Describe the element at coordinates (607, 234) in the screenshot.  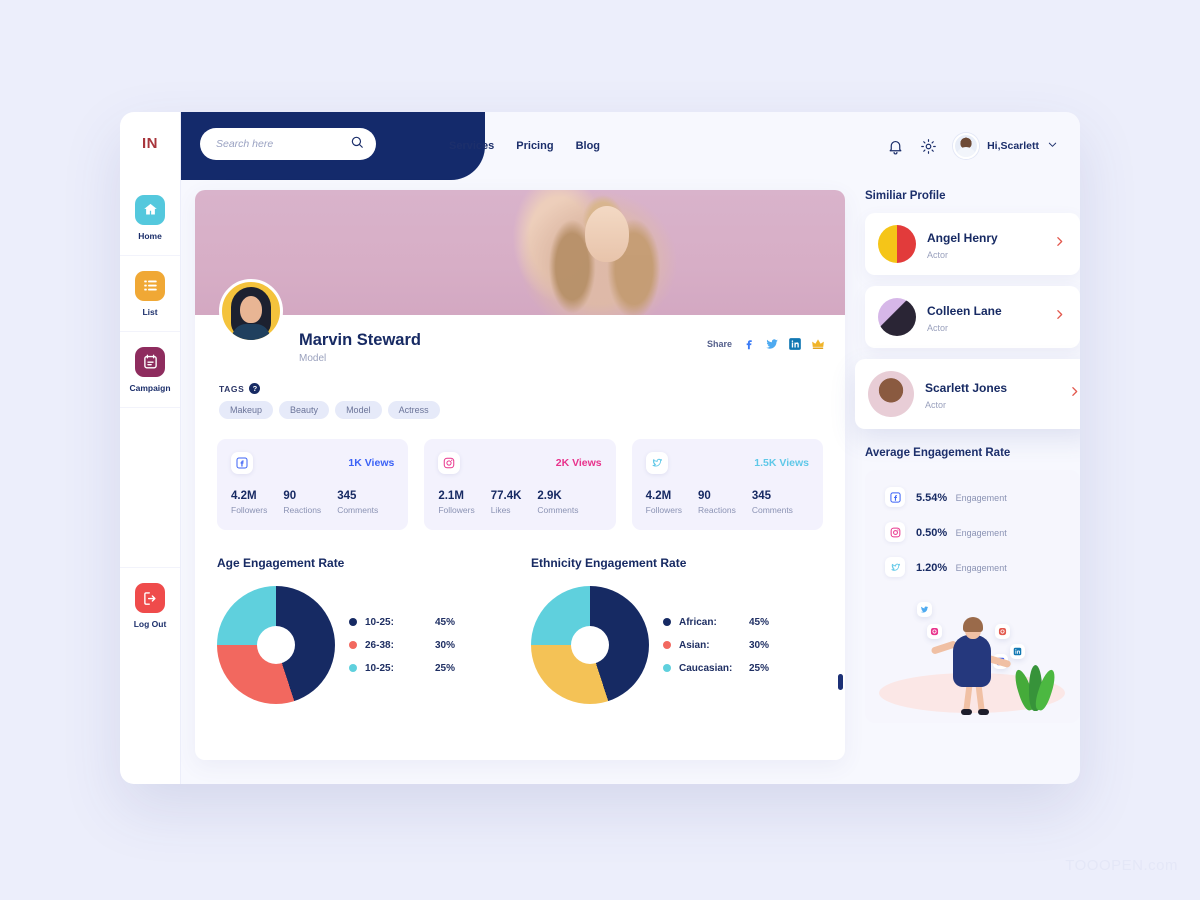
I see `hero-face` at that location.